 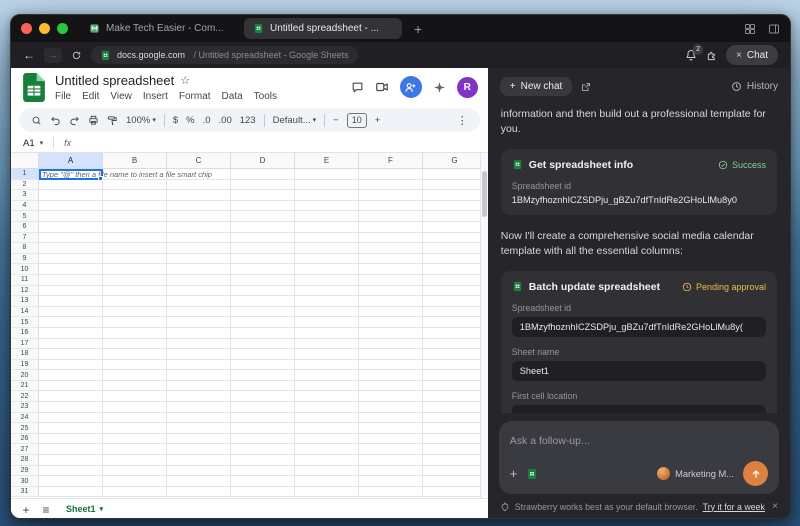 I want to click on toolbar-more-icon: ⋮, so click(x=462, y=120).